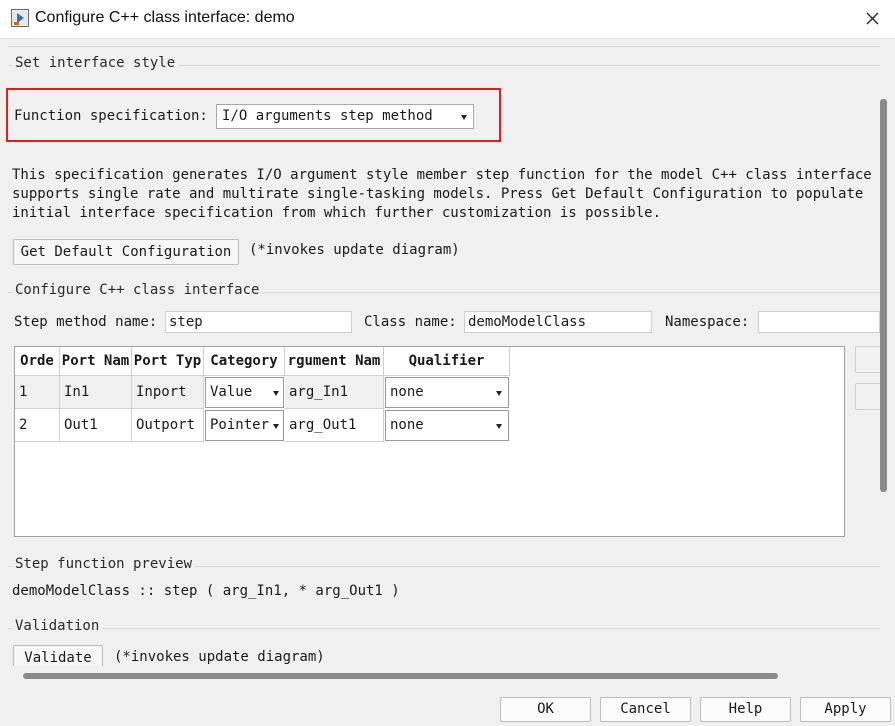 This screenshot has width=895, height=726. What do you see at coordinates (168, 361) in the screenshot?
I see `column-header-port-type: Port Typ` at bounding box center [168, 361].